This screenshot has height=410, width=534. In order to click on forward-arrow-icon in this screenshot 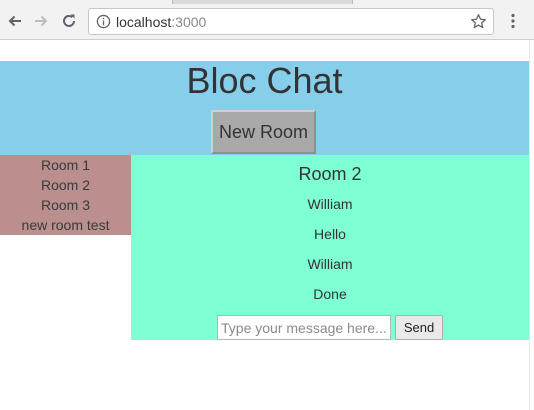, I will do `click(41, 21)`.